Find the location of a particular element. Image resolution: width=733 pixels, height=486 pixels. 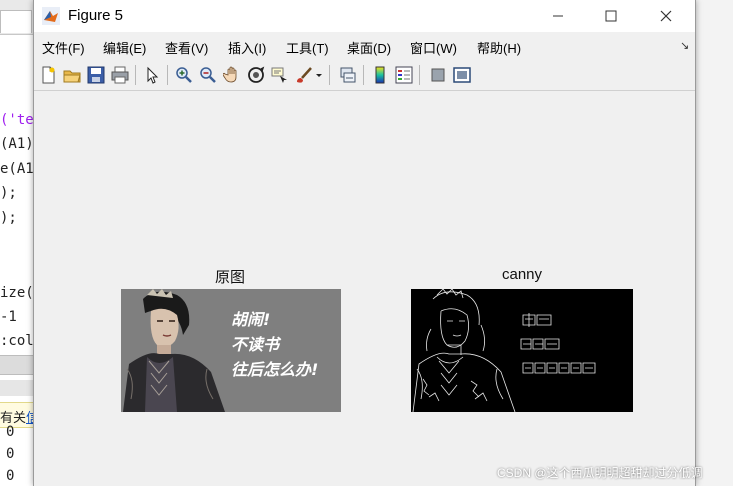

save-button is located at coordinates (96, 75).